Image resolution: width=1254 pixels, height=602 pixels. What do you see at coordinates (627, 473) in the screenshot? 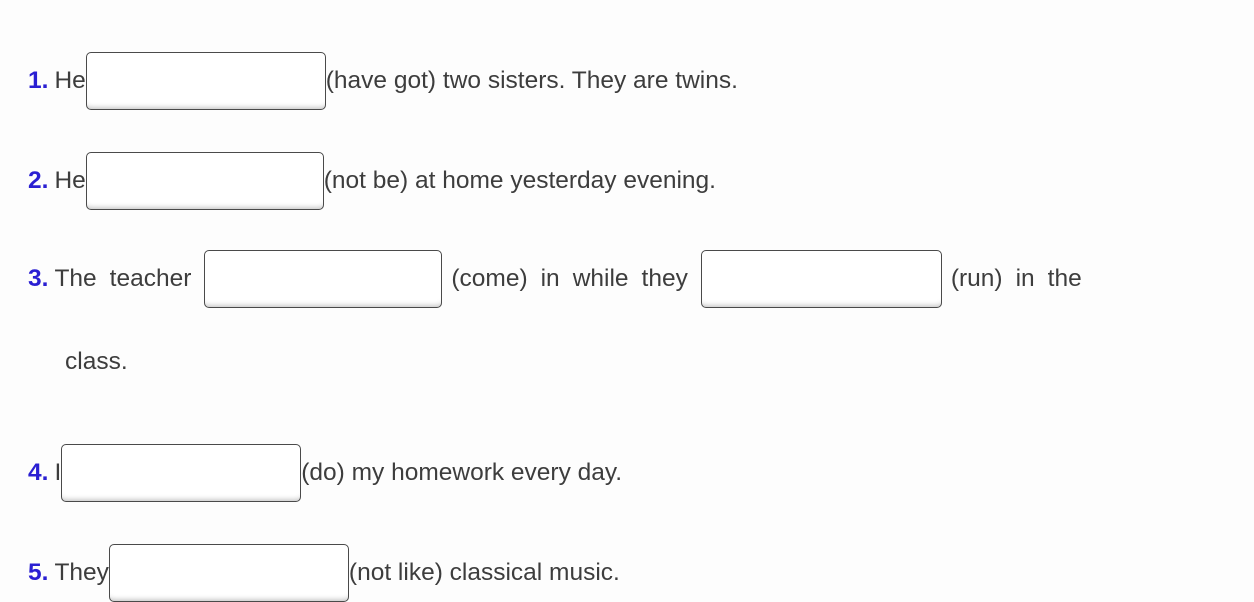
I see `exercise-row-4: 4. I (do) my homework every day.` at bounding box center [627, 473].